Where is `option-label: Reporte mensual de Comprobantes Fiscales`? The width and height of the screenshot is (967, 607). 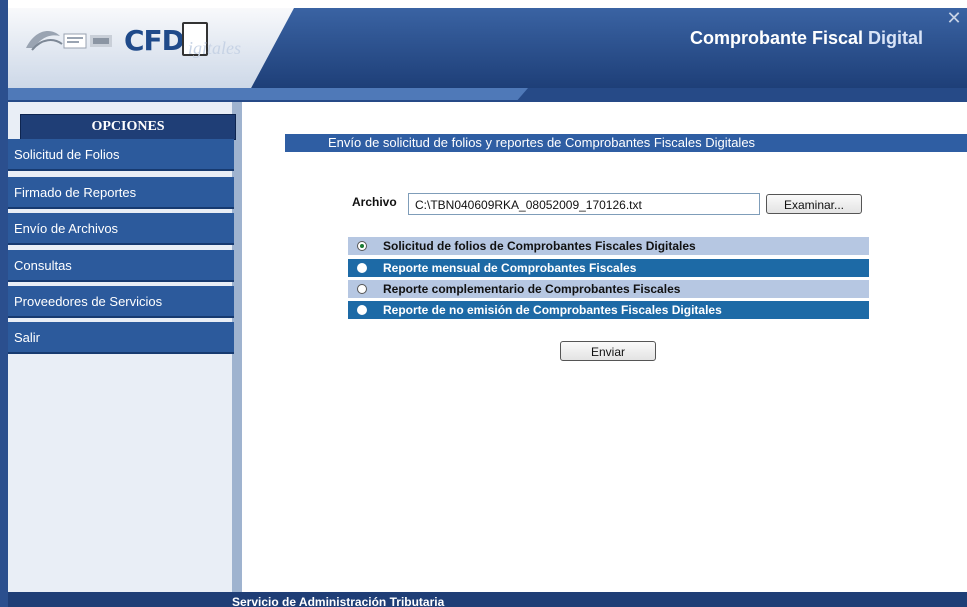
option-label: Reporte mensual de Comprobantes Fiscales is located at coordinates (510, 268).